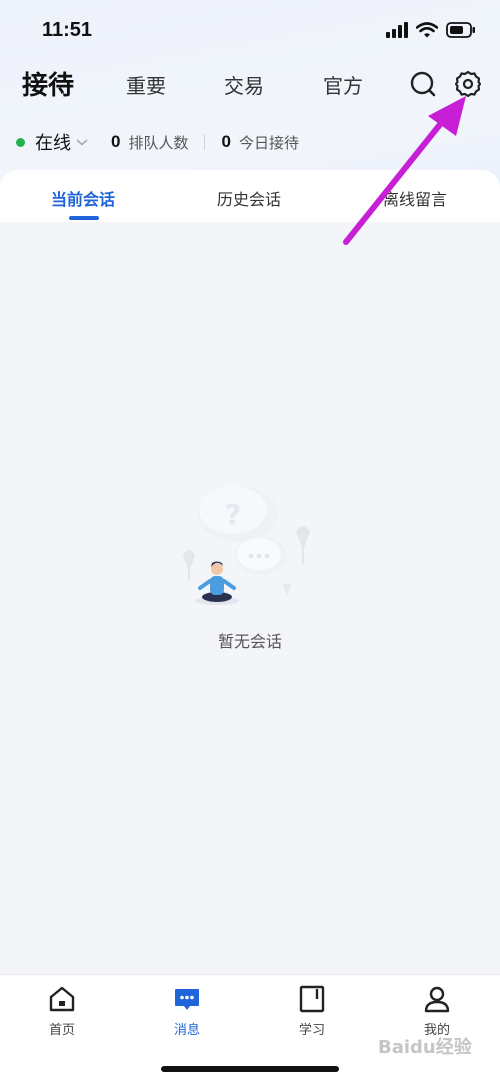  What do you see at coordinates (226, 141) in the screenshot?
I see `today-count: 0` at bounding box center [226, 141].